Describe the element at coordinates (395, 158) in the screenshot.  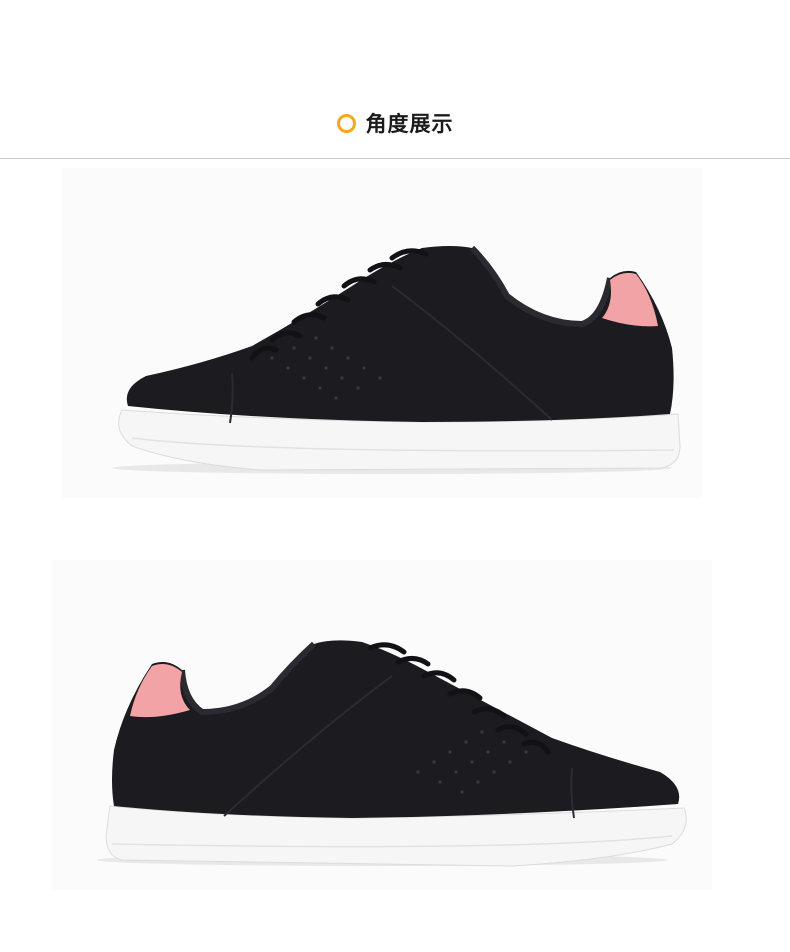
I see `header-divider` at that location.